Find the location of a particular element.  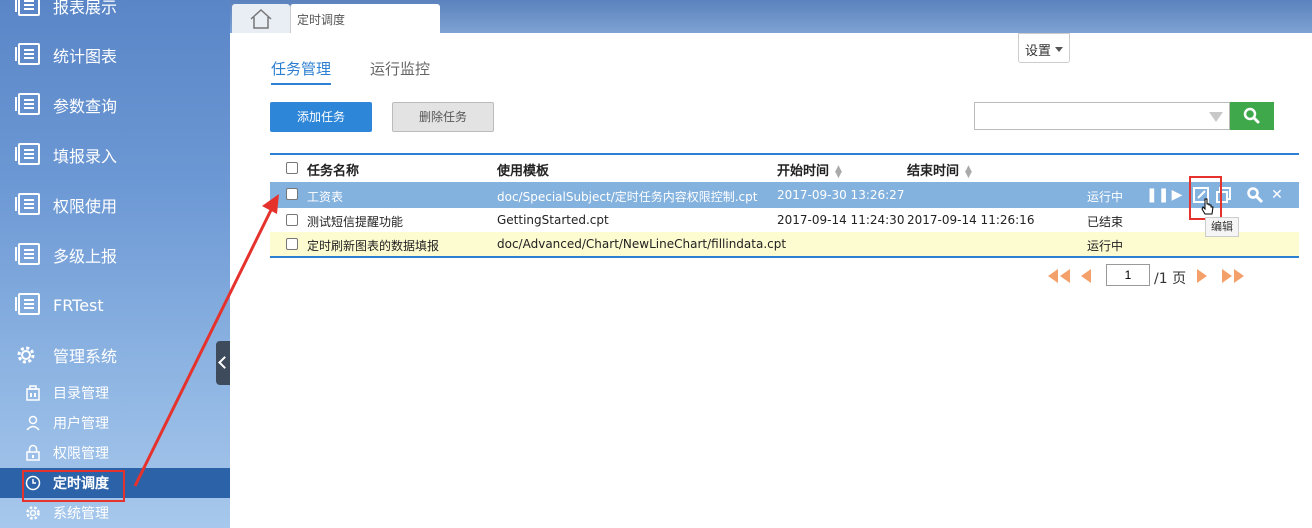

header-start-time: 开始时间 ▲ ▼ is located at coordinates (809, 169).